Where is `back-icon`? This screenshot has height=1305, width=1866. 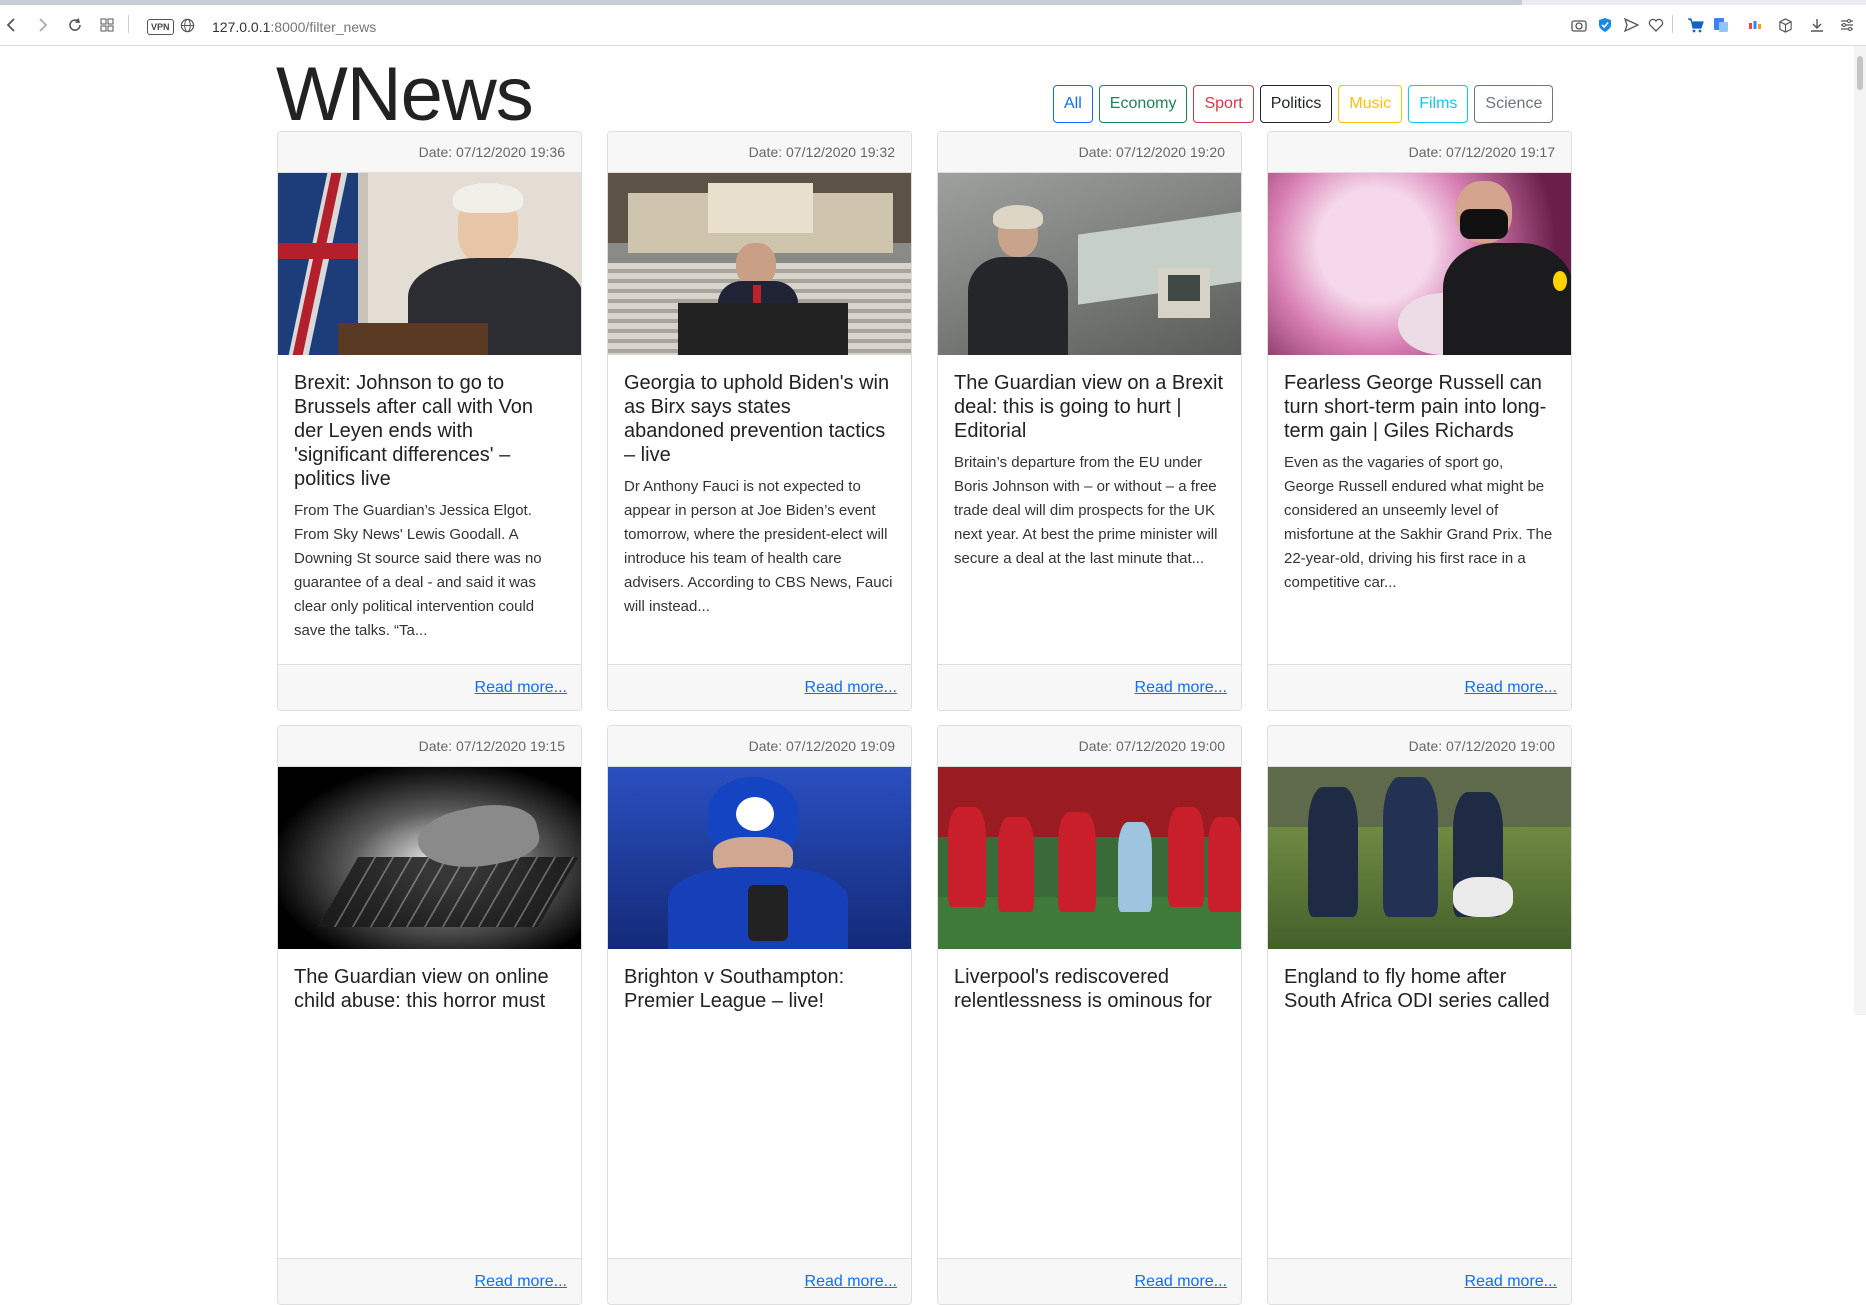
back-icon is located at coordinates (11, 25).